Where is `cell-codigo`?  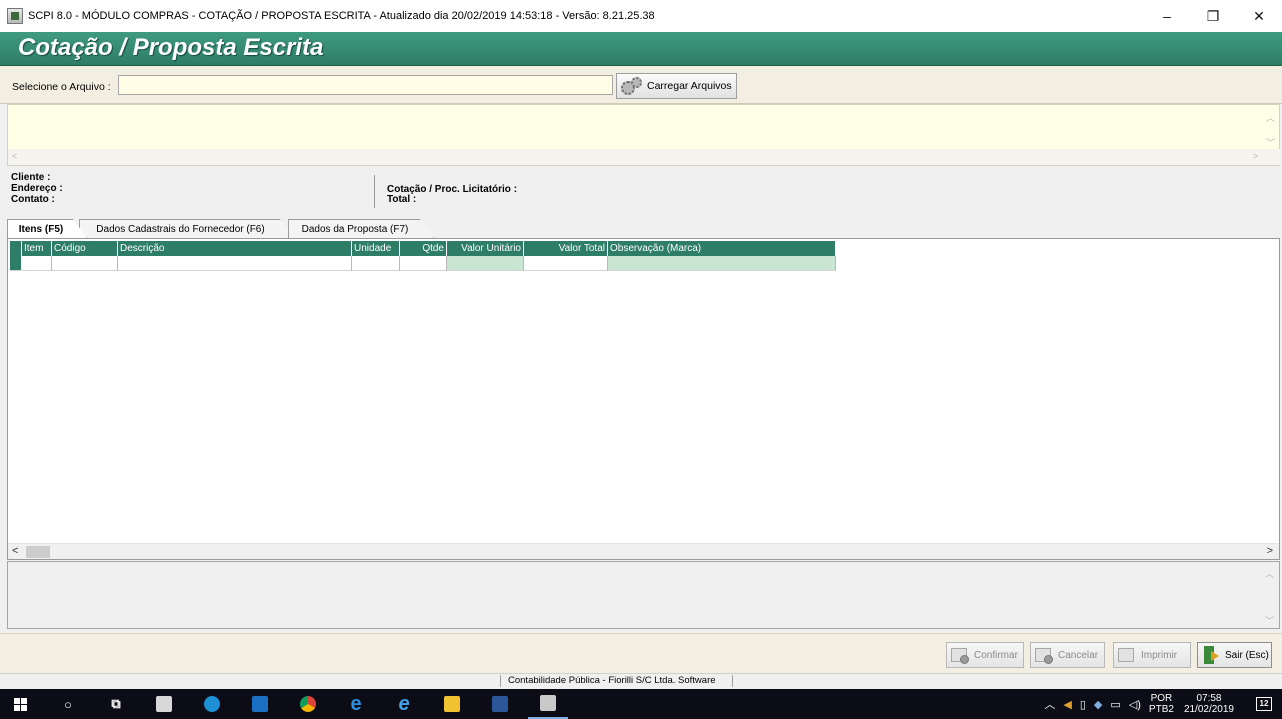
cell-codigo is located at coordinates (85, 263).